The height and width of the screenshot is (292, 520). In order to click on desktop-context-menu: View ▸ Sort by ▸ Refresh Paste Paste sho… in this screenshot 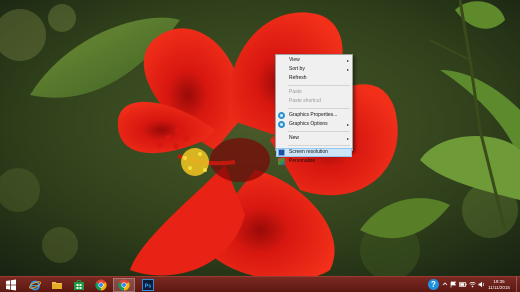, I will do `click(314, 109)`.